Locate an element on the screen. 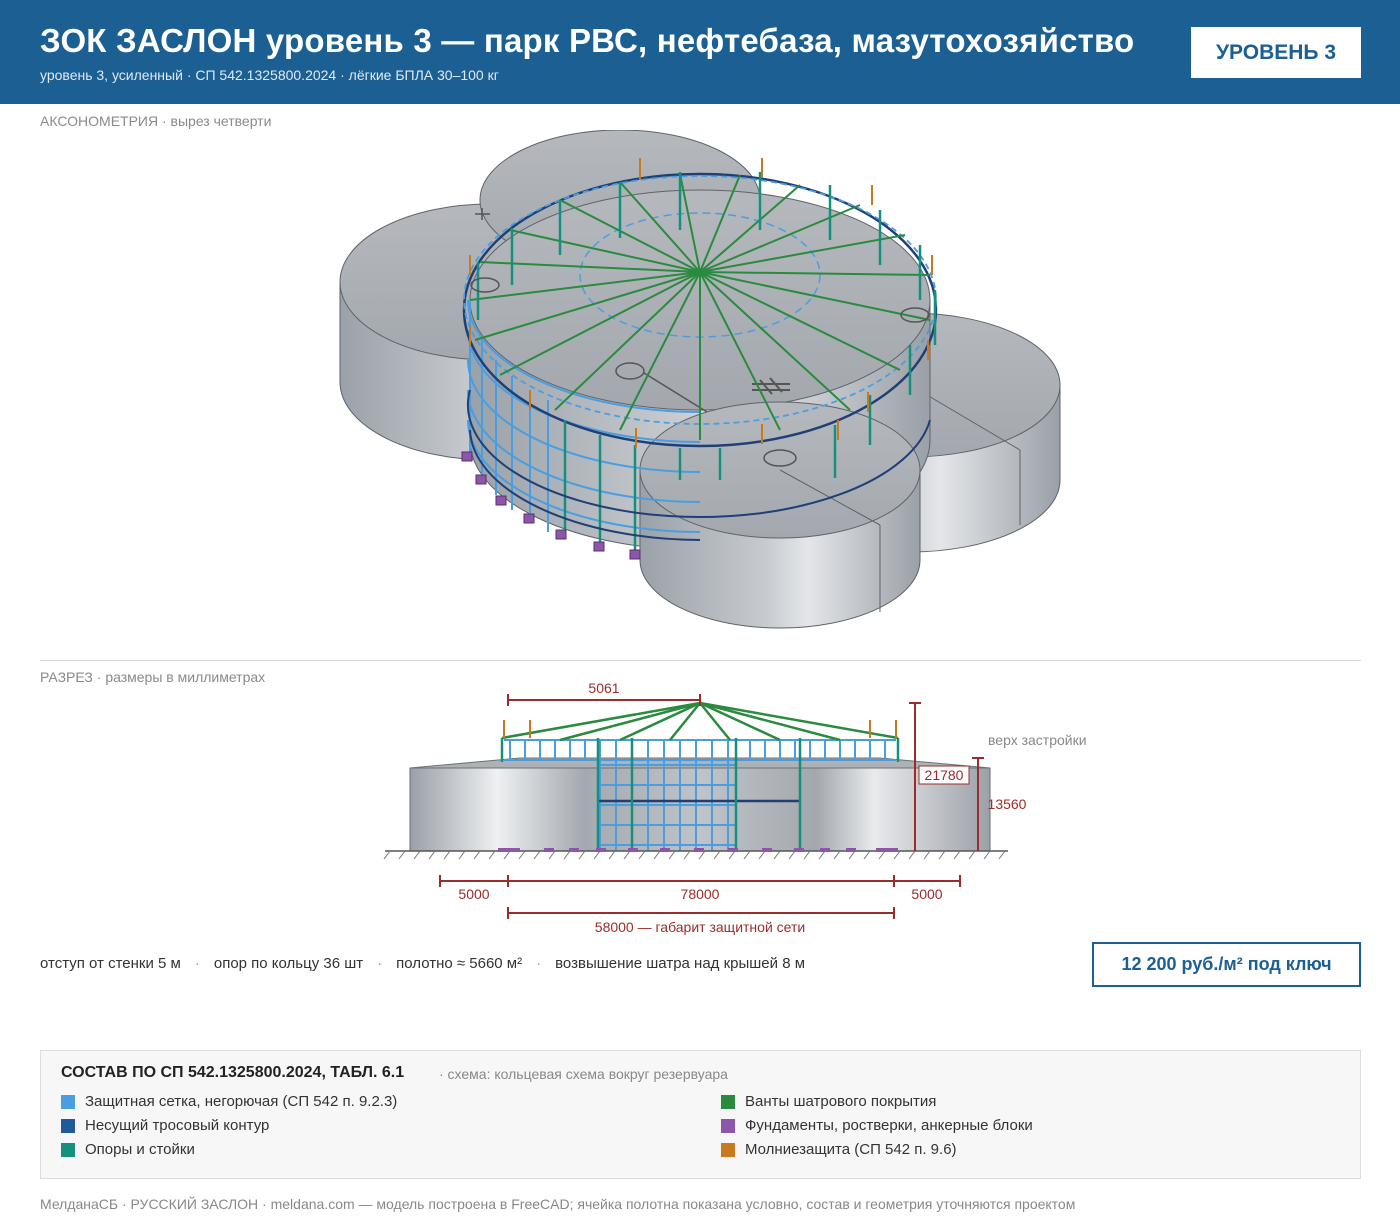 The image size is (1400, 1230). legend-label: Ванты шатрового покрытия is located at coordinates (841, 1101).